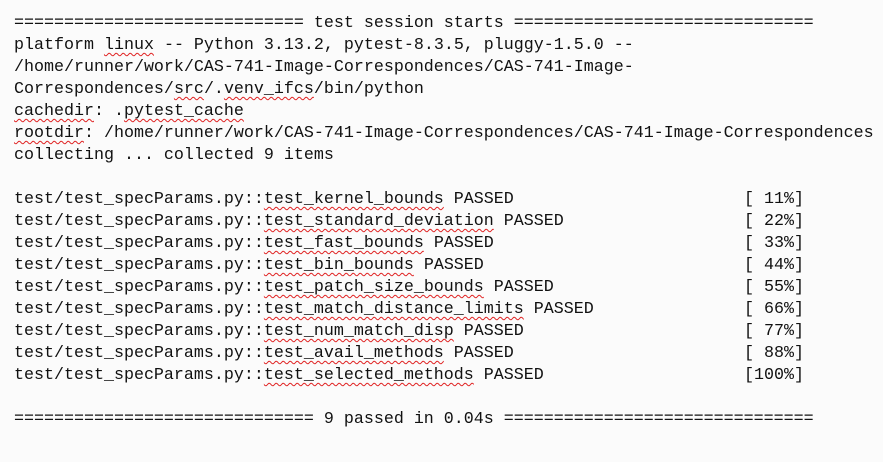 This screenshot has height=462, width=883. I want to click on misspelled-word: venv_ifcs, so click(268, 89).